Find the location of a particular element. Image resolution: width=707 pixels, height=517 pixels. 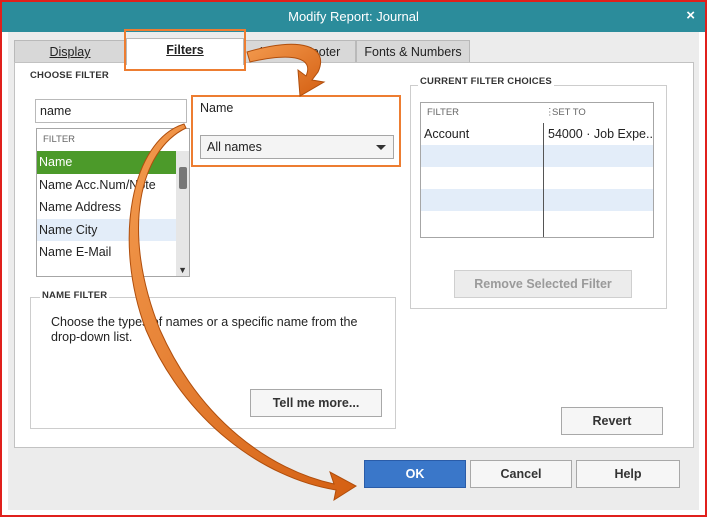

chevron-down-icon is located at coordinates (381, 147).